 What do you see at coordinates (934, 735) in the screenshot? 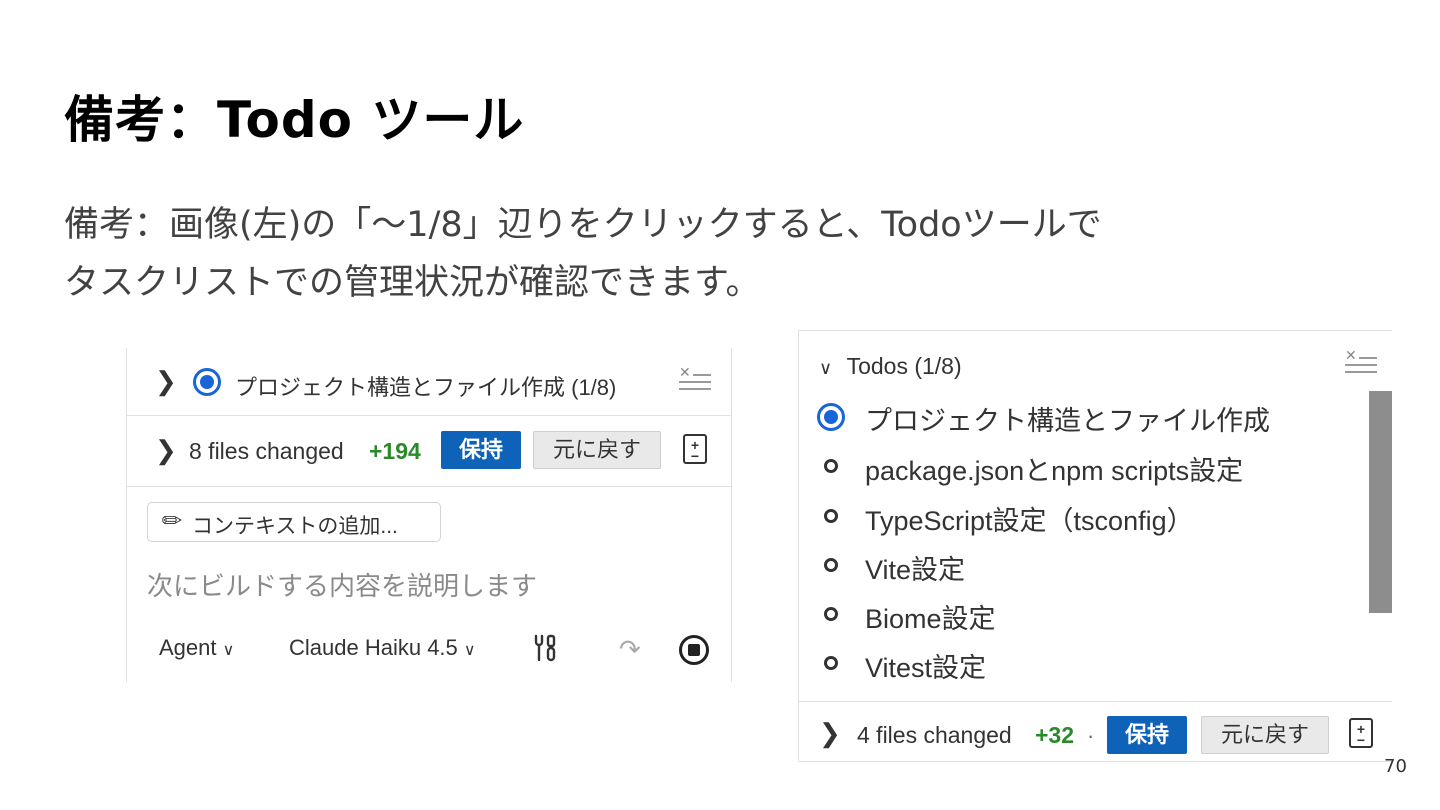
I see `files-changed-label: 4 files changed` at bounding box center [934, 735].